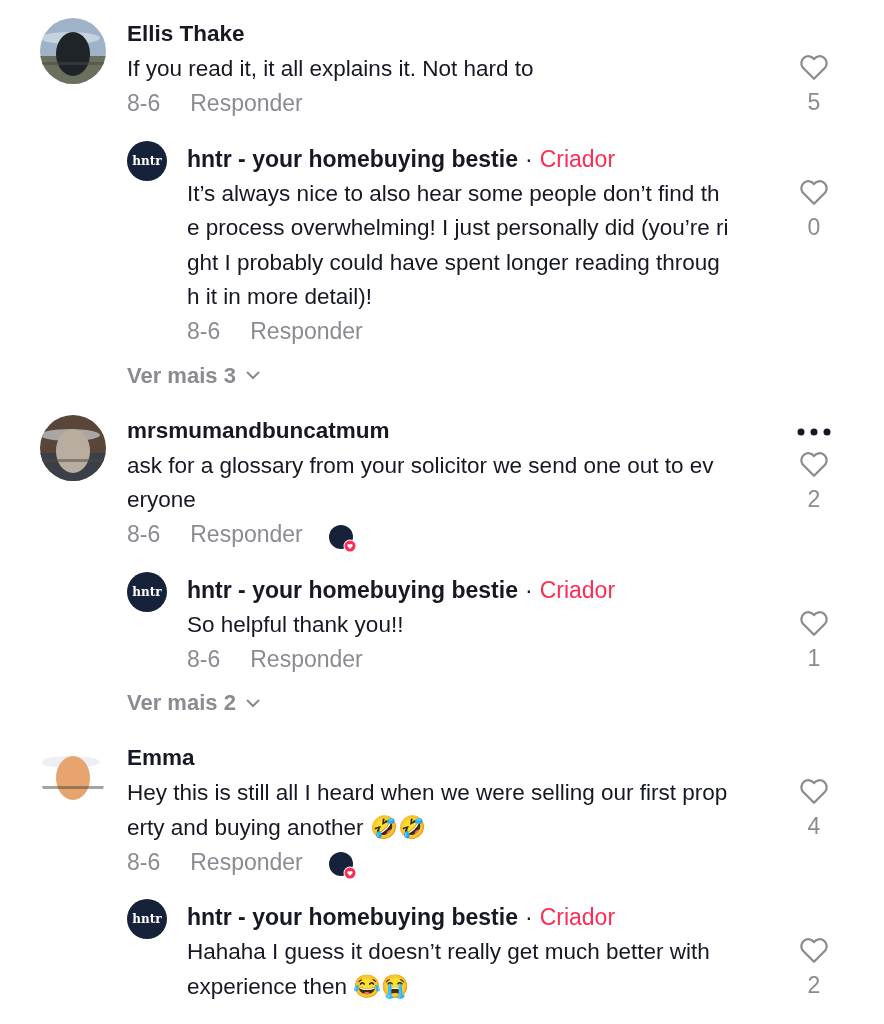  Describe the element at coordinates (421, 482) in the screenshot. I see `comment-text: ask for a glossary from your solicitor we send one out to ev eryone` at that location.